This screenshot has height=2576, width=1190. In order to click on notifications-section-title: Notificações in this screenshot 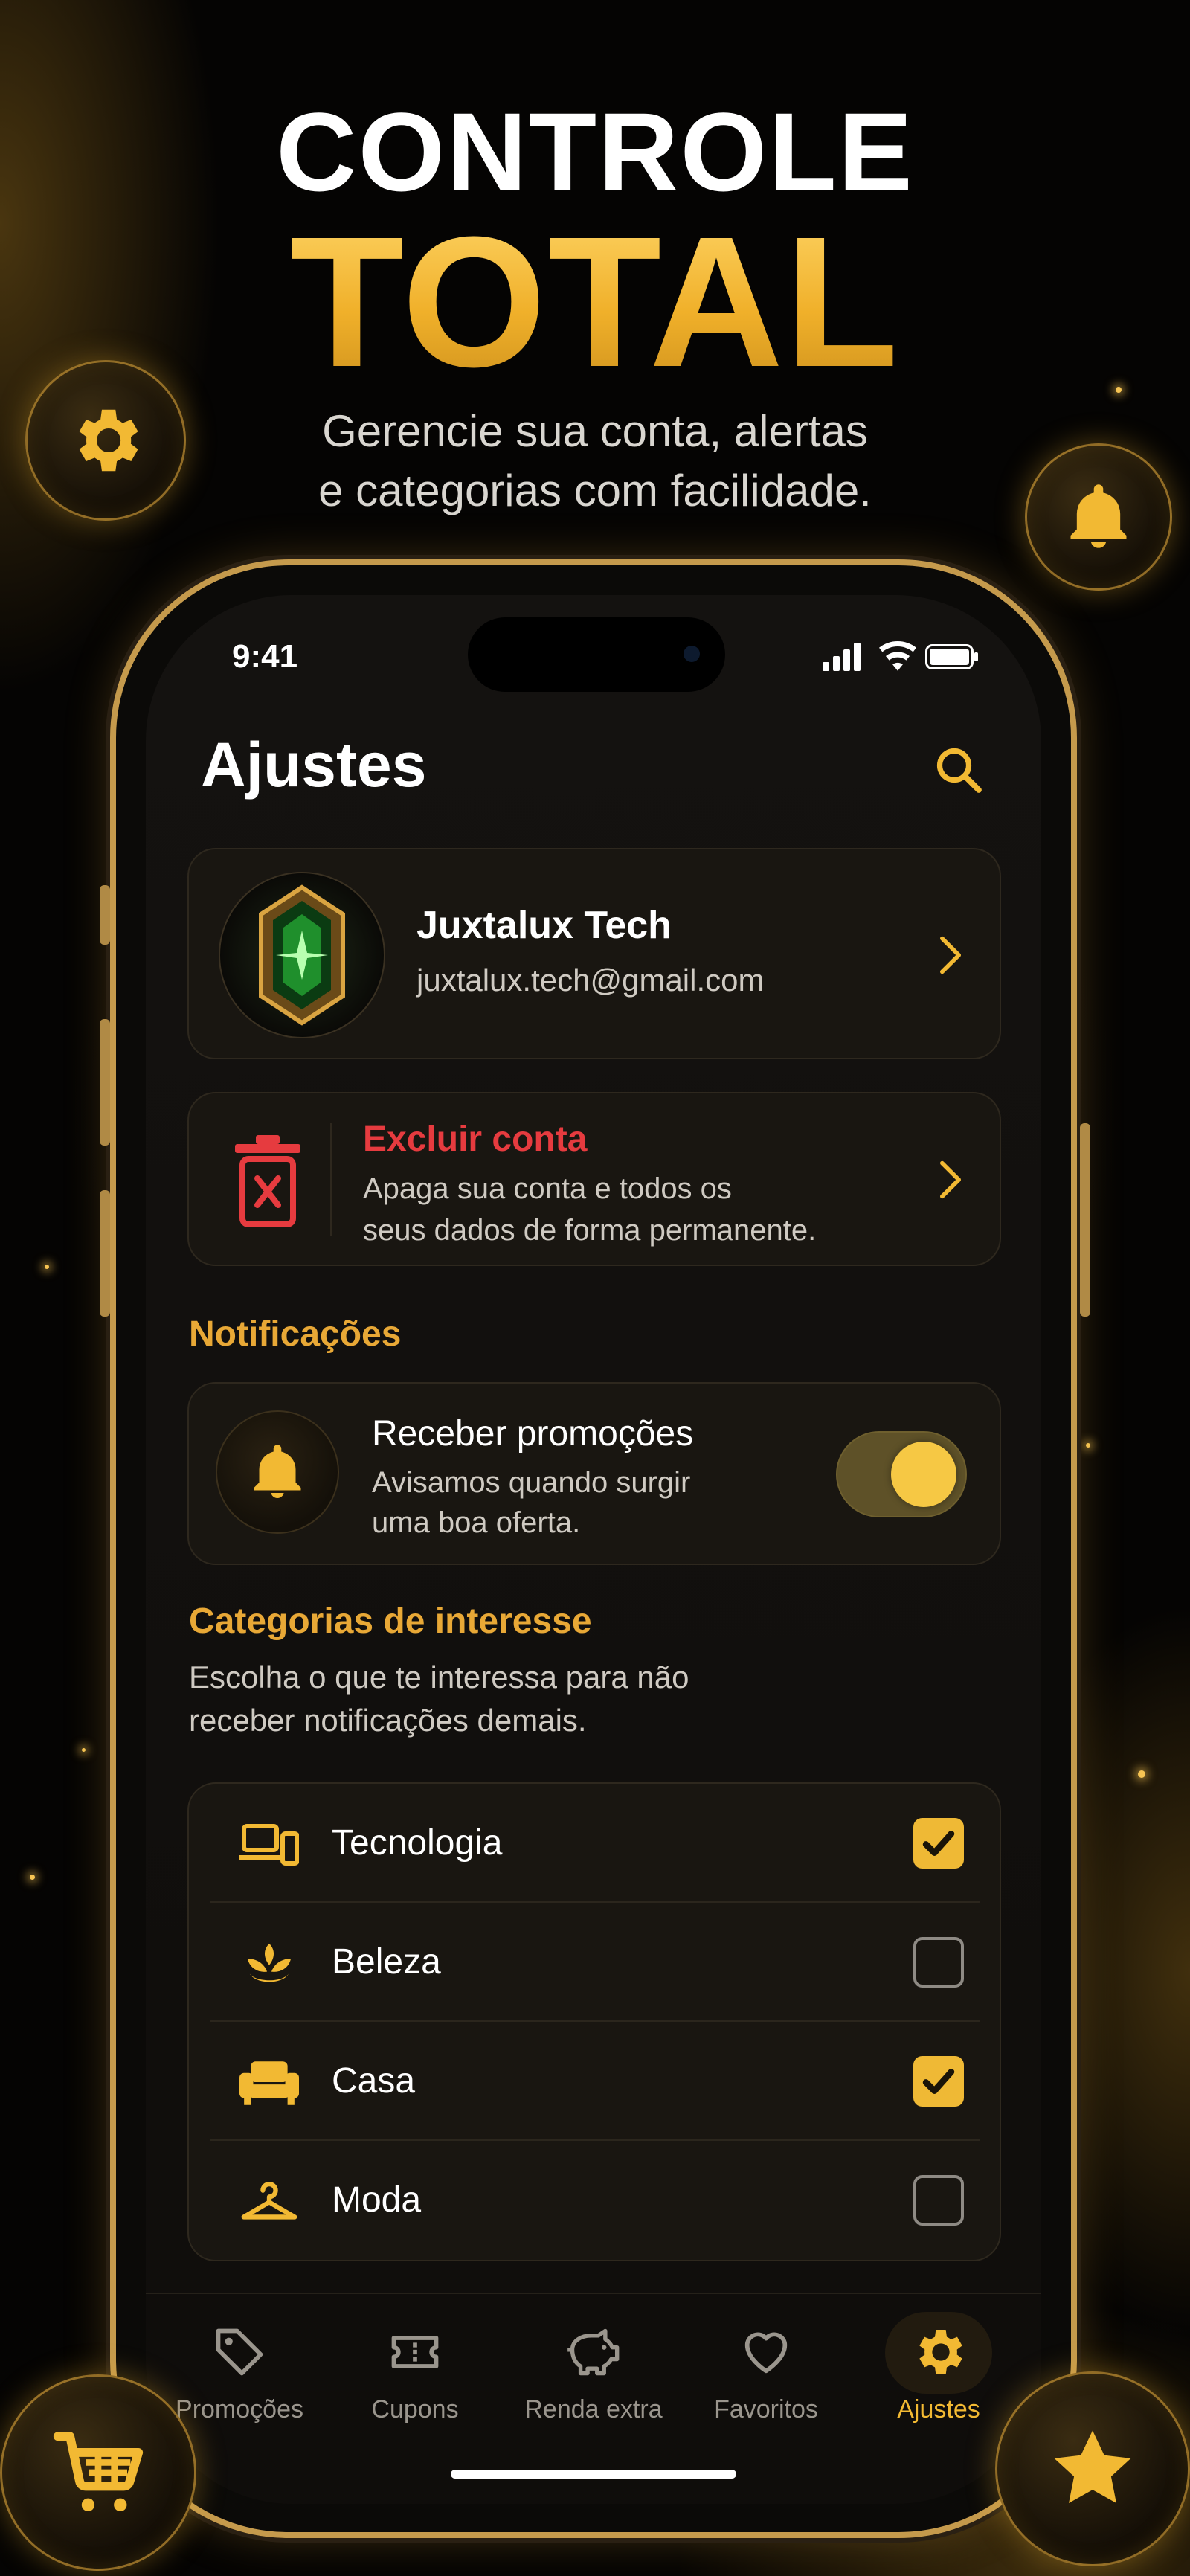, I will do `click(295, 1334)`.